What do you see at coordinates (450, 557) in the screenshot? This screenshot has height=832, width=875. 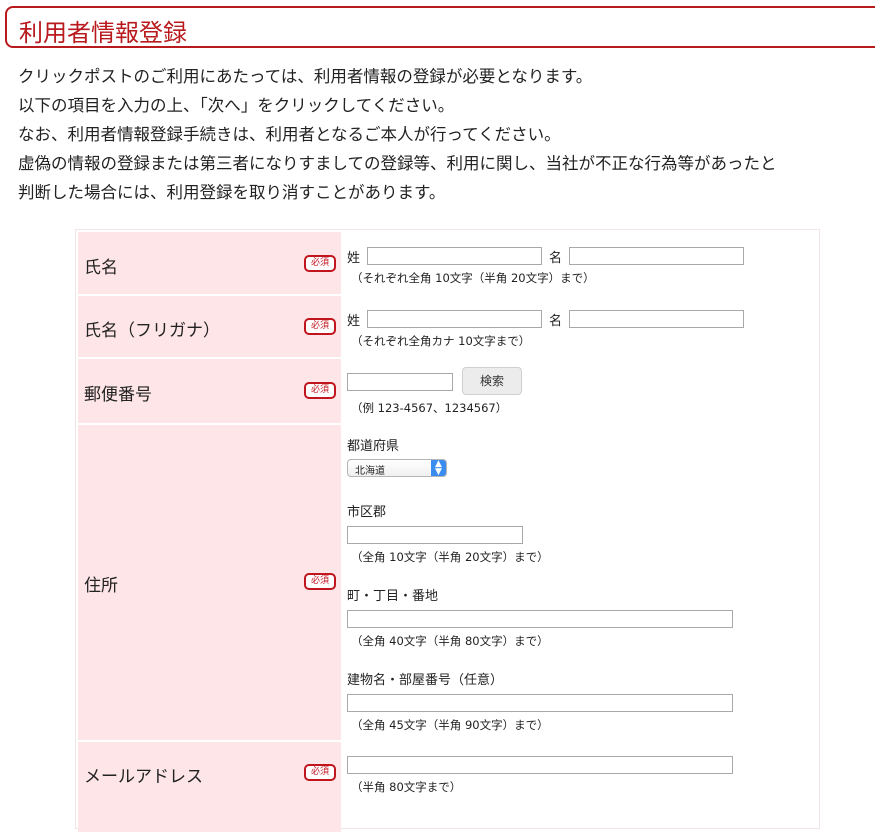 I see `field-hint: （全角 10文字（半角 20文字）まで）` at bounding box center [450, 557].